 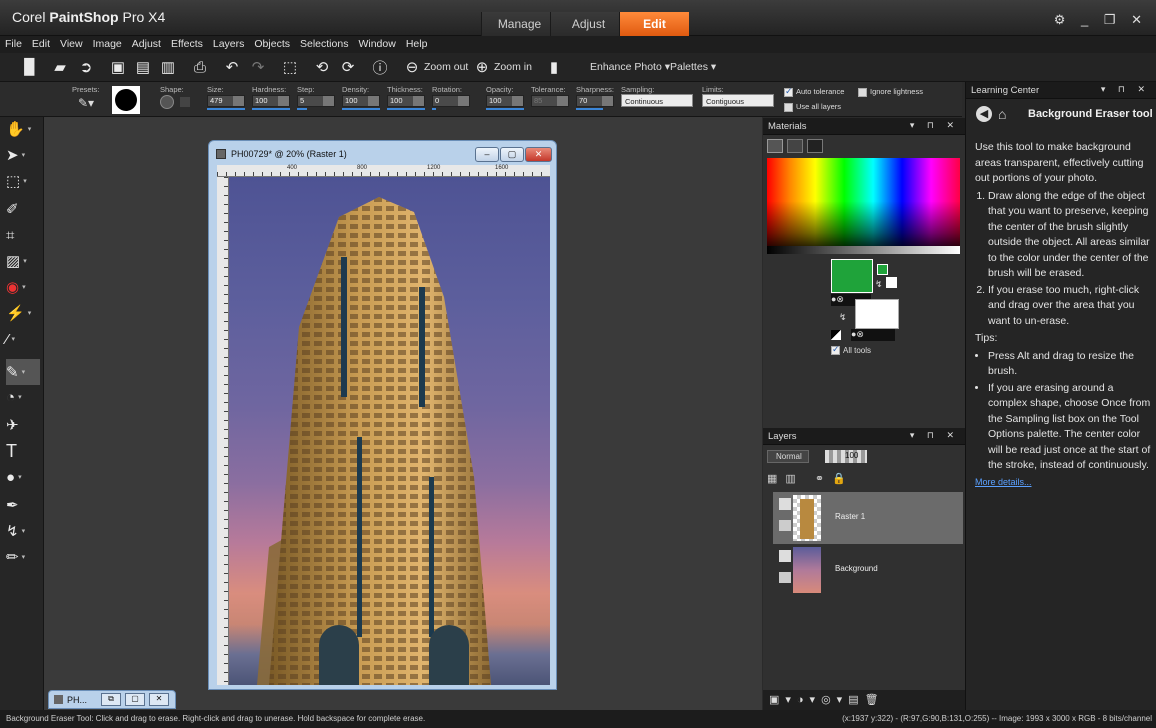 I want to click on menu-help: Help, so click(x=417, y=44).